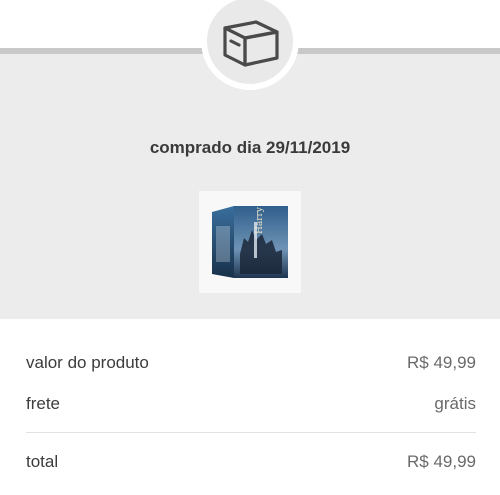 The width and height of the screenshot is (500, 495). Describe the element at coordinates (251, 462) in the screenshot. I see `total-row: total R$ 49,99` at that location.